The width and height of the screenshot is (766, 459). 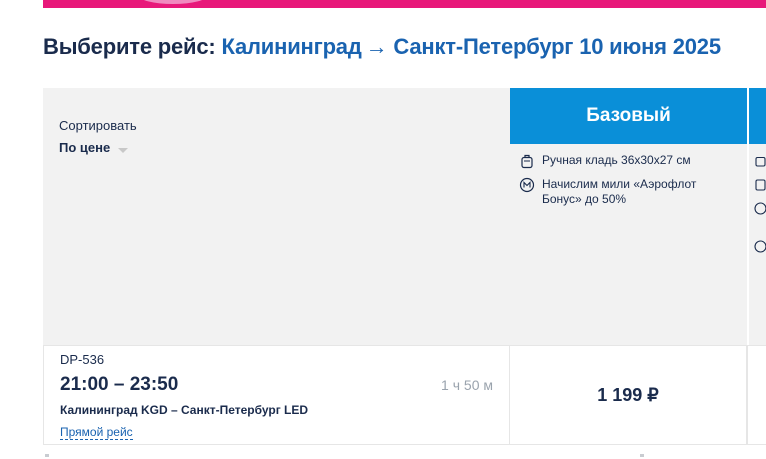 I want to click on flight-times: 21:00 – 23:50, so click(x=119, y=384).